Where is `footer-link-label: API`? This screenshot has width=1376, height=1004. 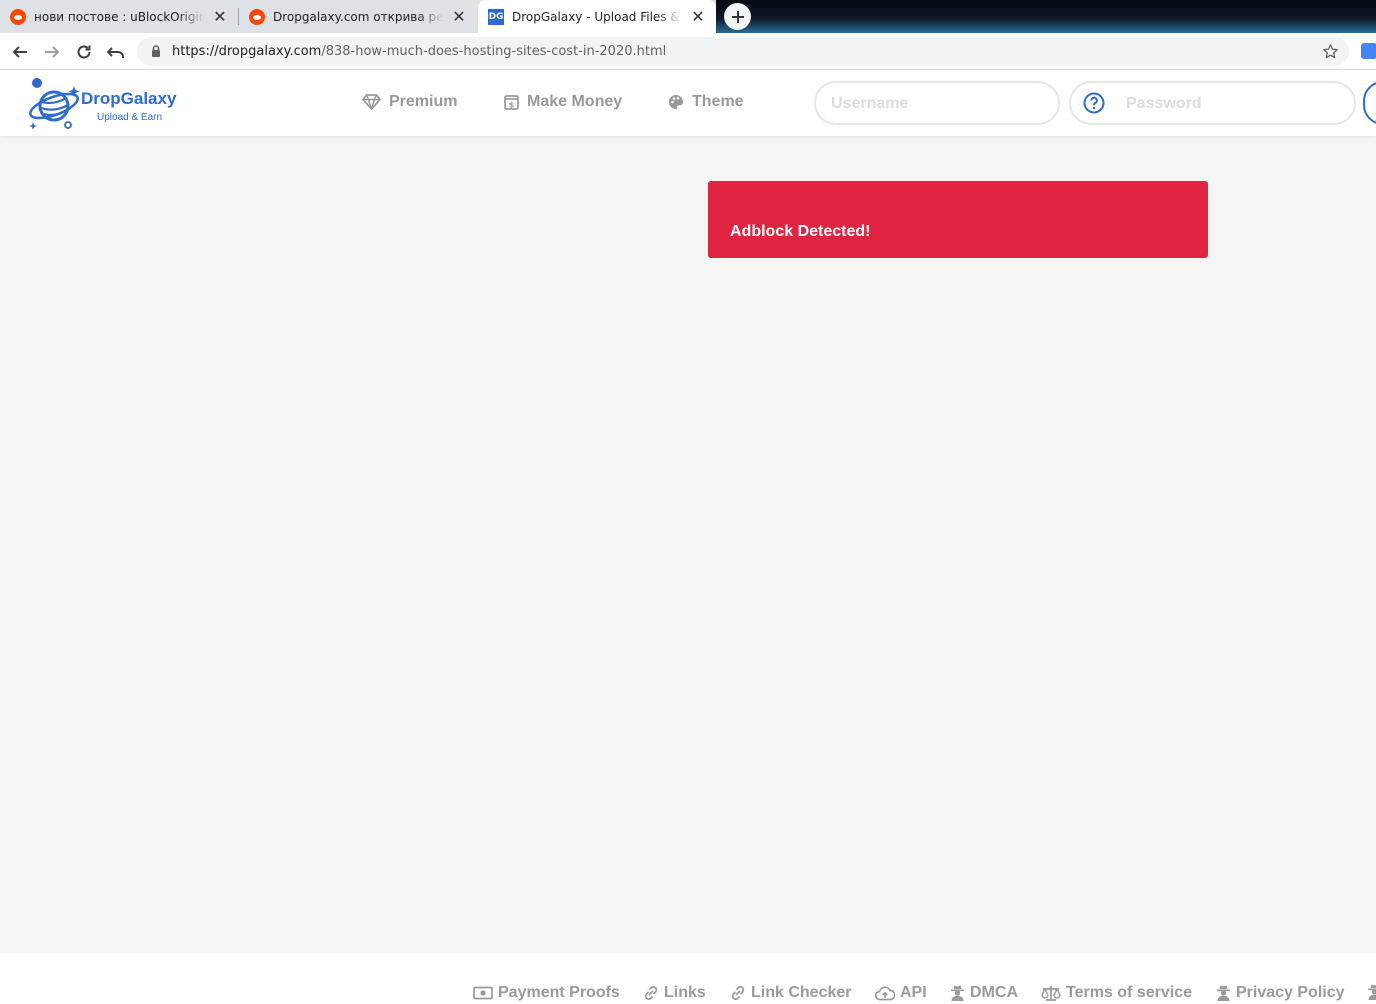 footer-link-label: API is located at coordinates (913, 992).